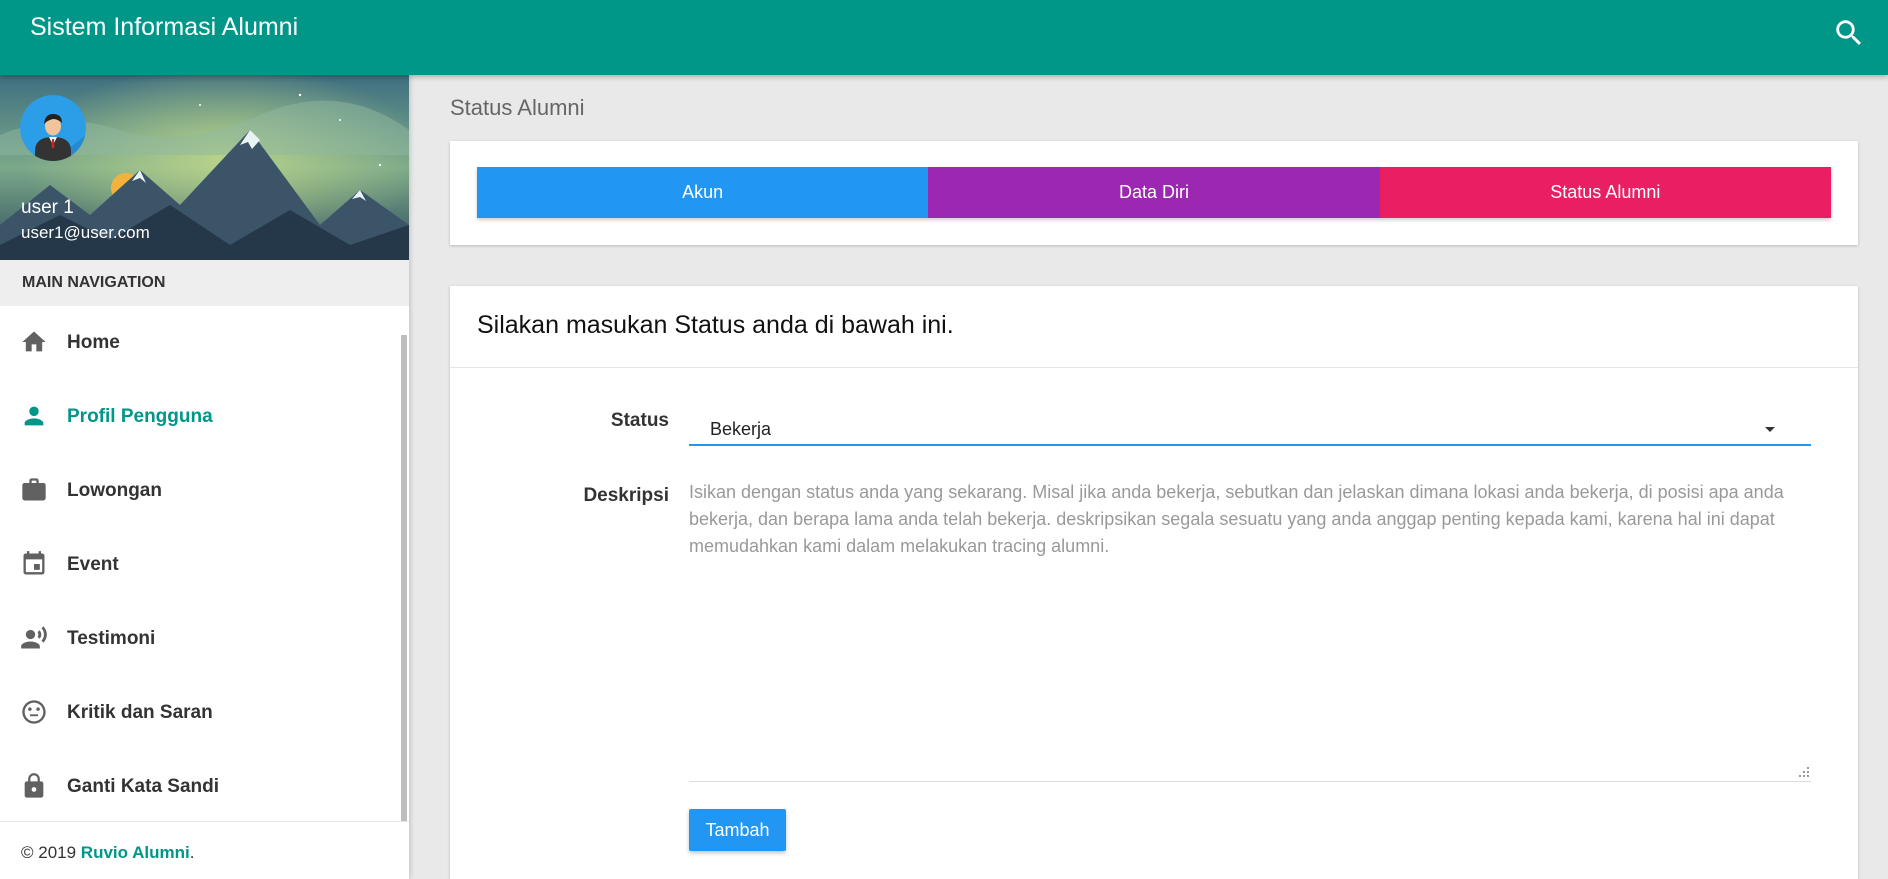 The height and width of the screenshot is (879, 1888). What do you see at coordinates (204, 283) in the screenshot?
I see `nav-section-header: MAIN NAVIGATION` at bounding box center [204, 283].